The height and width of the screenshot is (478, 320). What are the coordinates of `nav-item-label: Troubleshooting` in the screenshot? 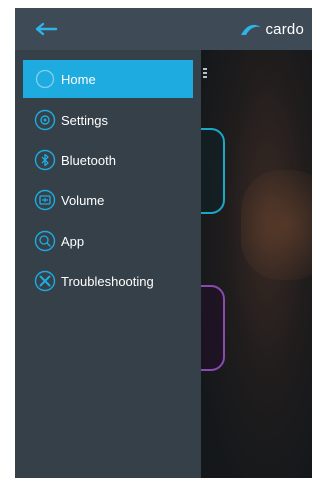 It's located at (107, 281).